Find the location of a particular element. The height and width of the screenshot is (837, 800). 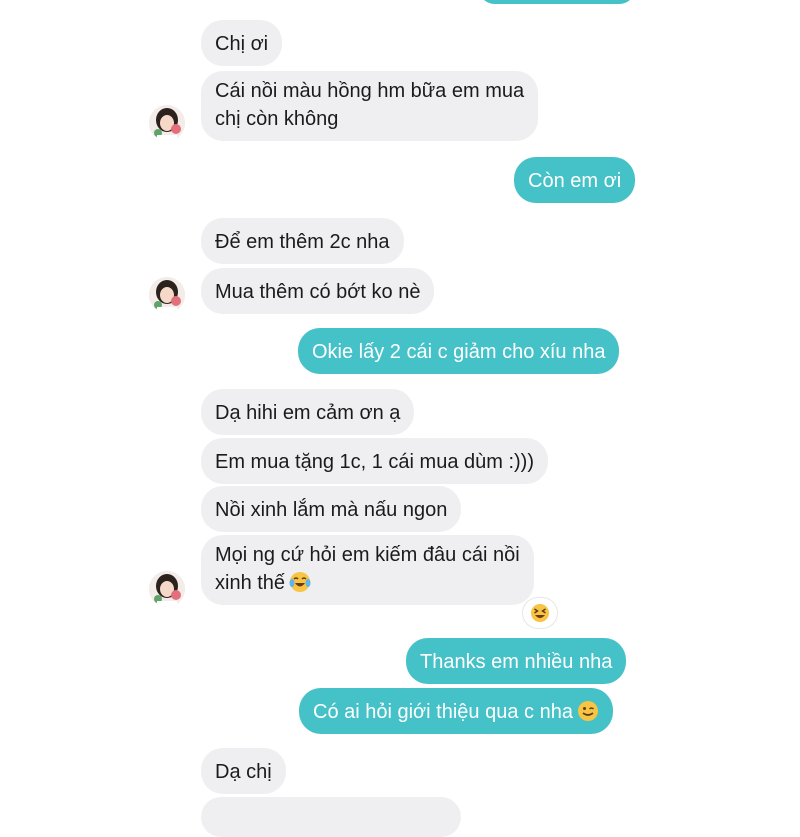

message-text: Để em thêm 2c nha is located at coordinates (302, 242).